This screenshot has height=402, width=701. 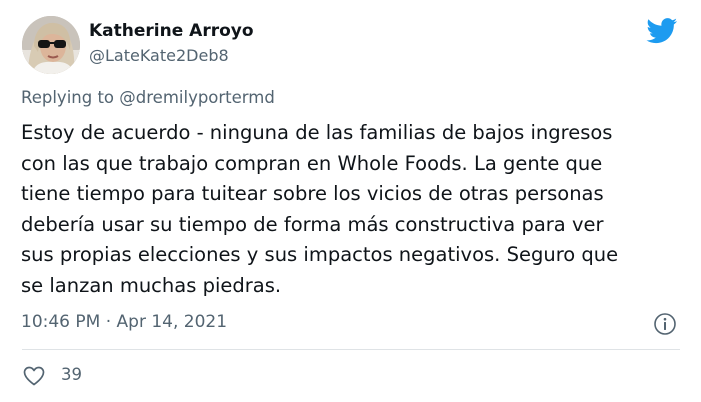 What do you see at coordinates (34, 376) in the screenshot?
I see `heart-icon` at bounding box center [34, 376].